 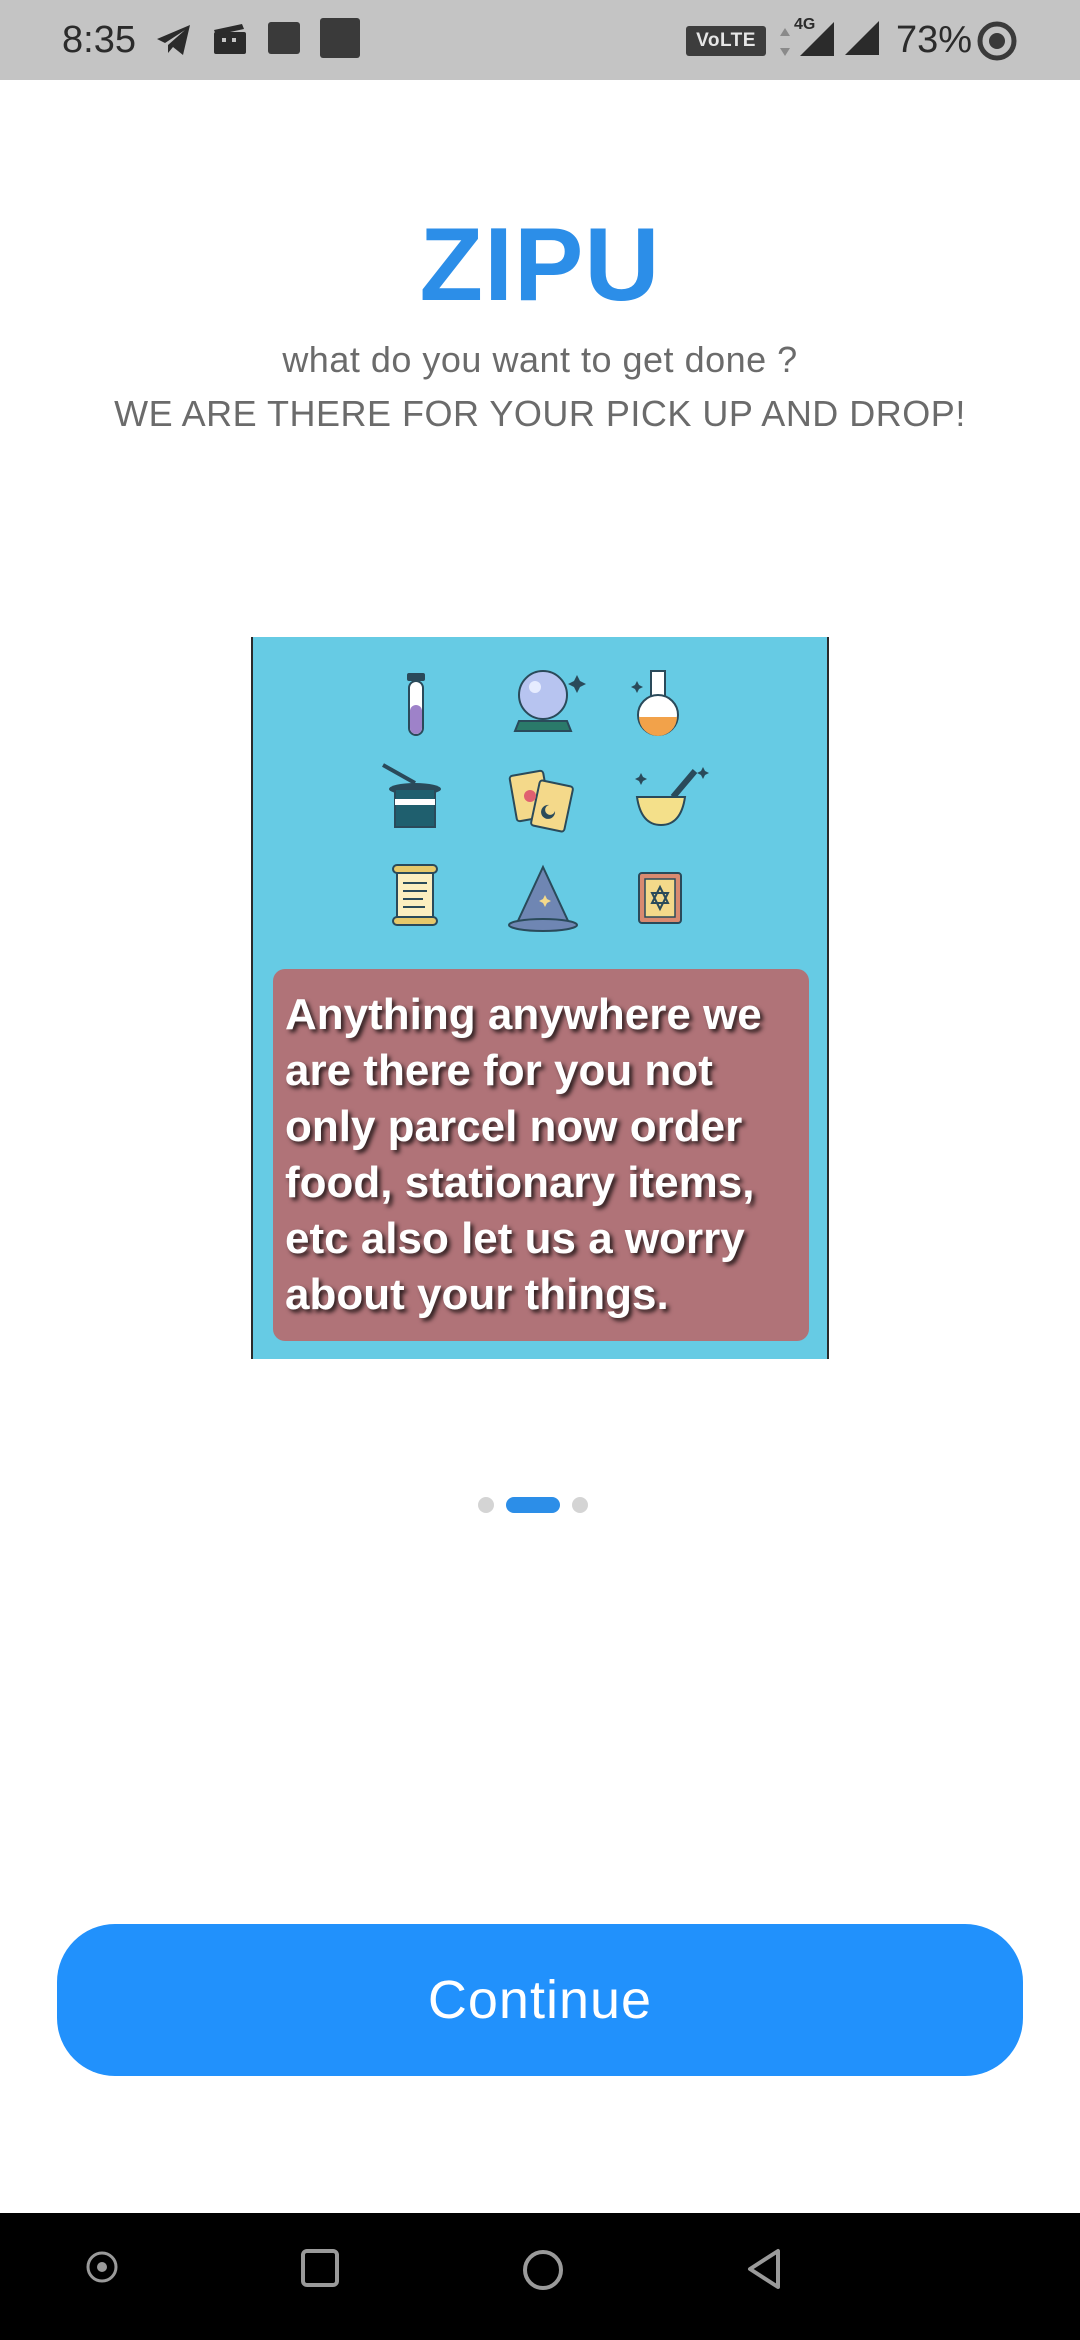 I want to click on network-type-label: 4G, so click(x=805, y=24).